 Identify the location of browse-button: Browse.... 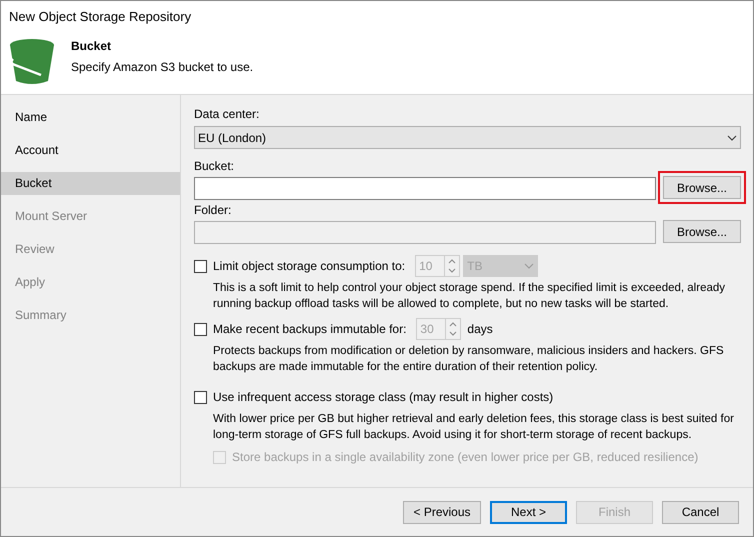
(702, 187).